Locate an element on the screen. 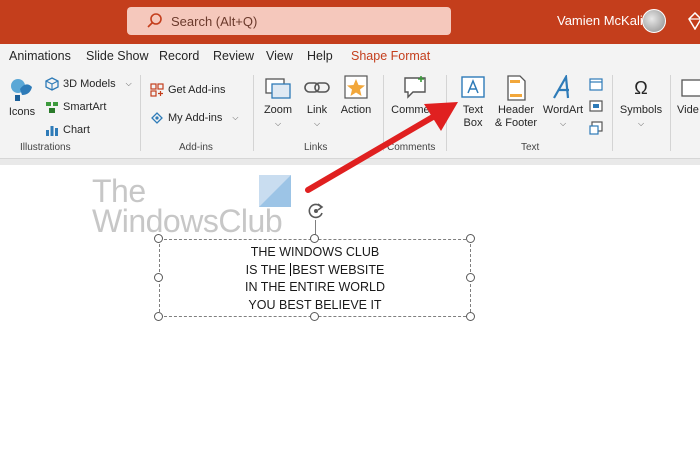 This screenshot has height=473, width=700. avatar is located at coordinates (654, 21).